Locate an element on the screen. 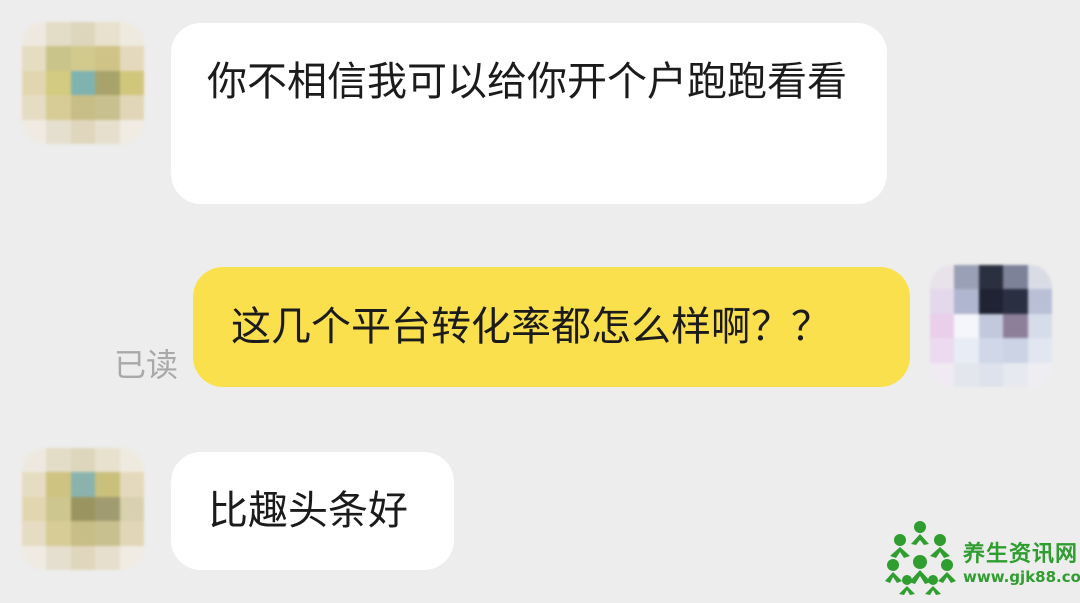 The image size is (1080, 603). green-people-logo-icon is located at coordinates (920, 558).